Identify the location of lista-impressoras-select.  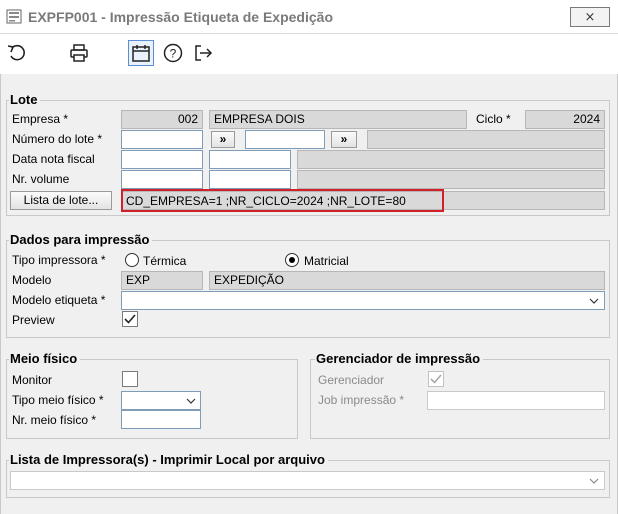
(307, 480).